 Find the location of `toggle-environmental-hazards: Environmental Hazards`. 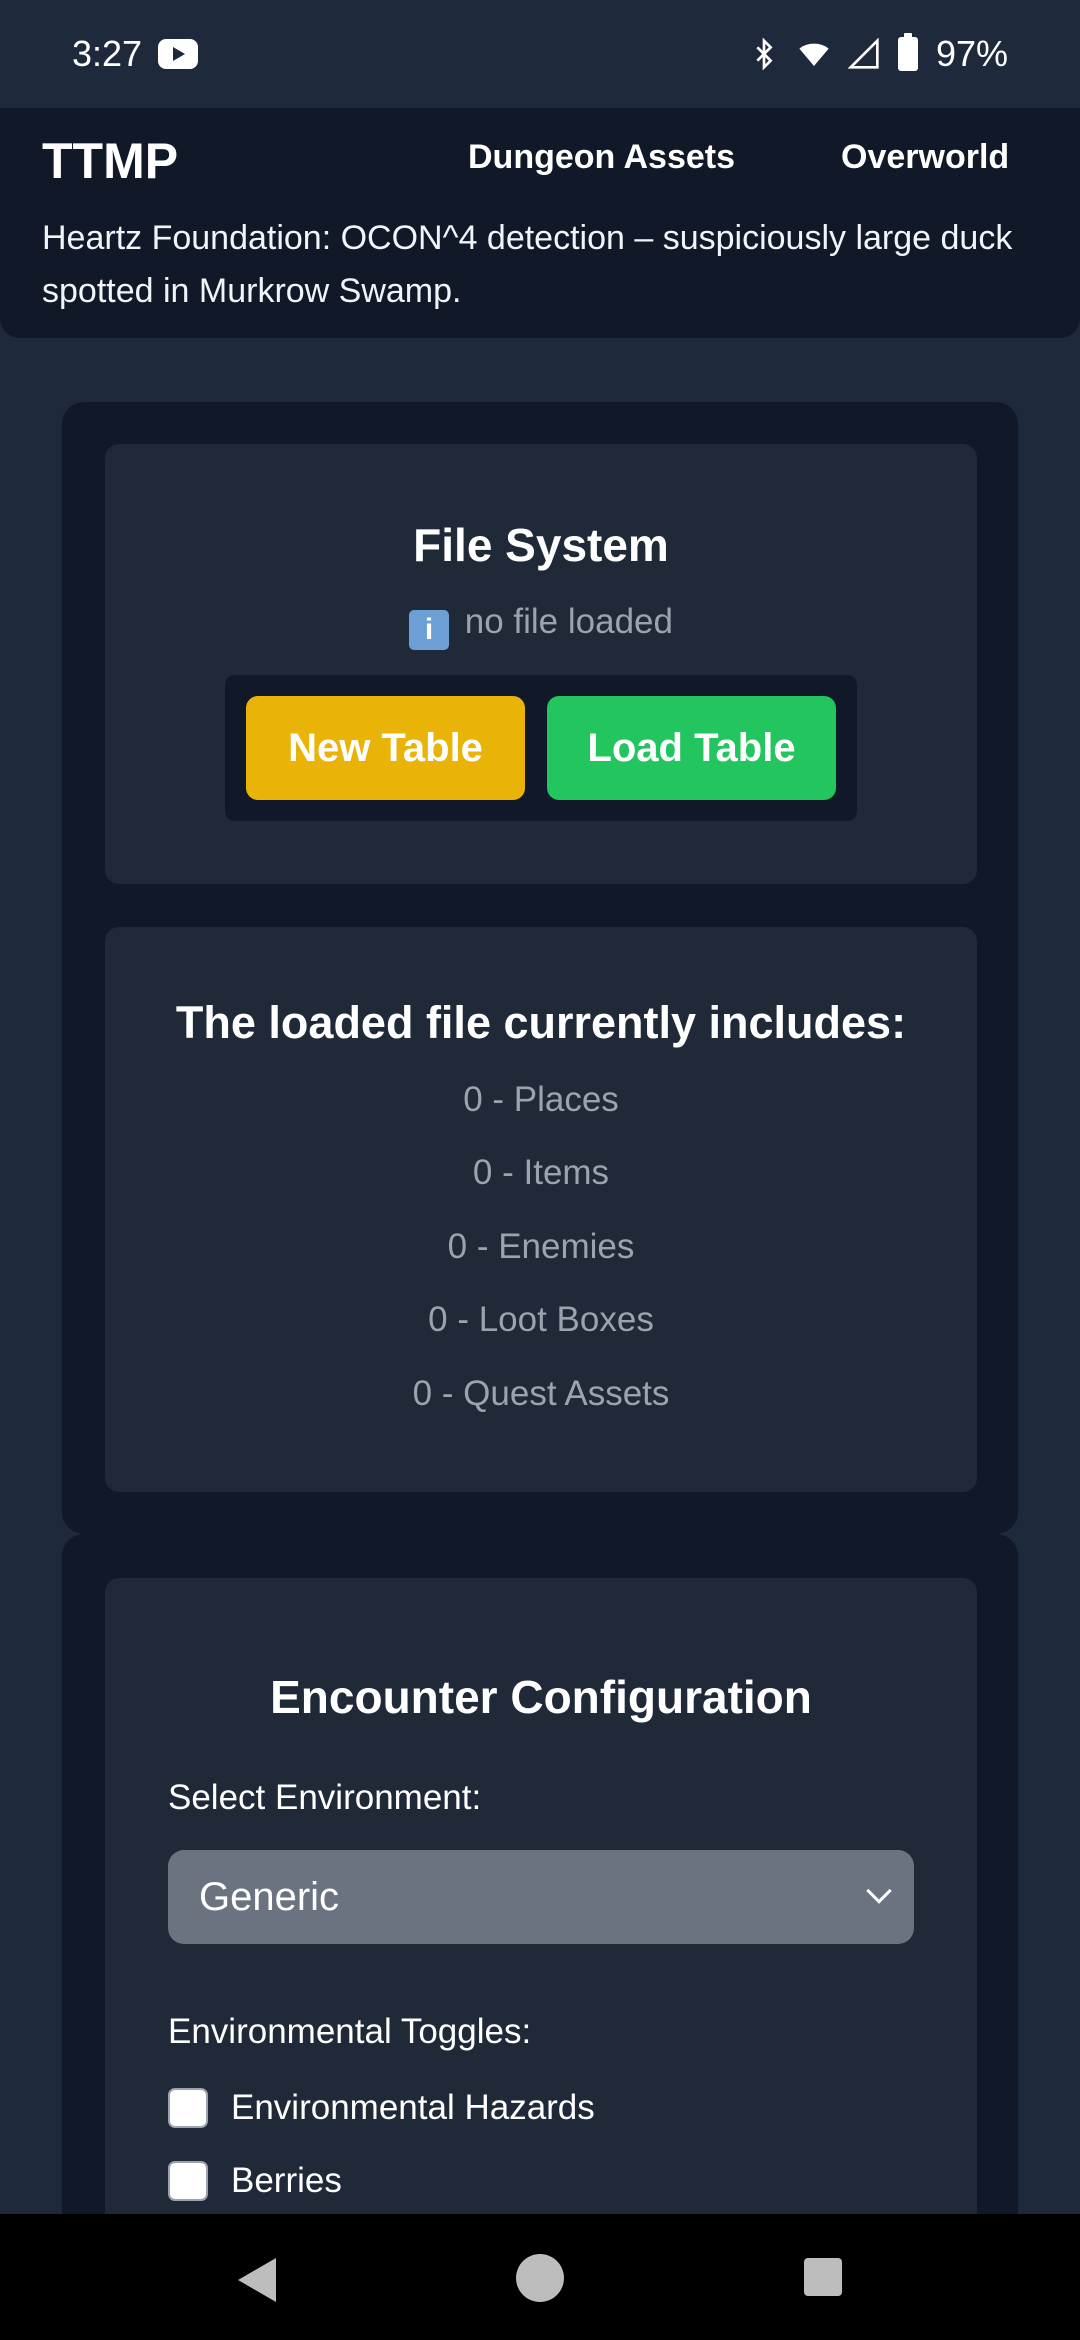

toggle-environmental-hazards: Environmental Hazards is located at coordinates (381, 2108).